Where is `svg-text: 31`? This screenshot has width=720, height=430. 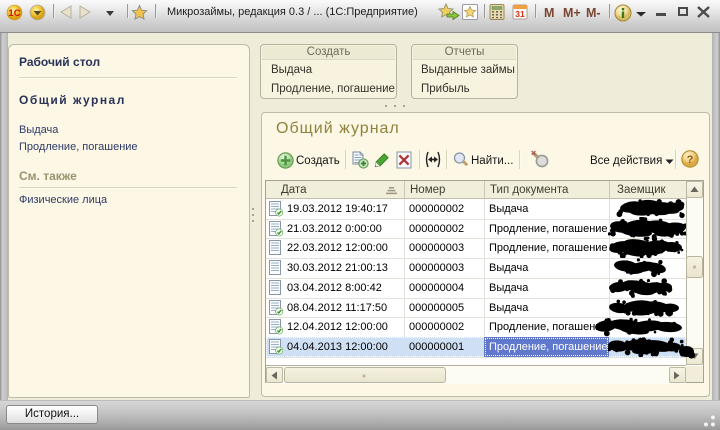
svg-text: 31 is located at coordinates (520, 14).